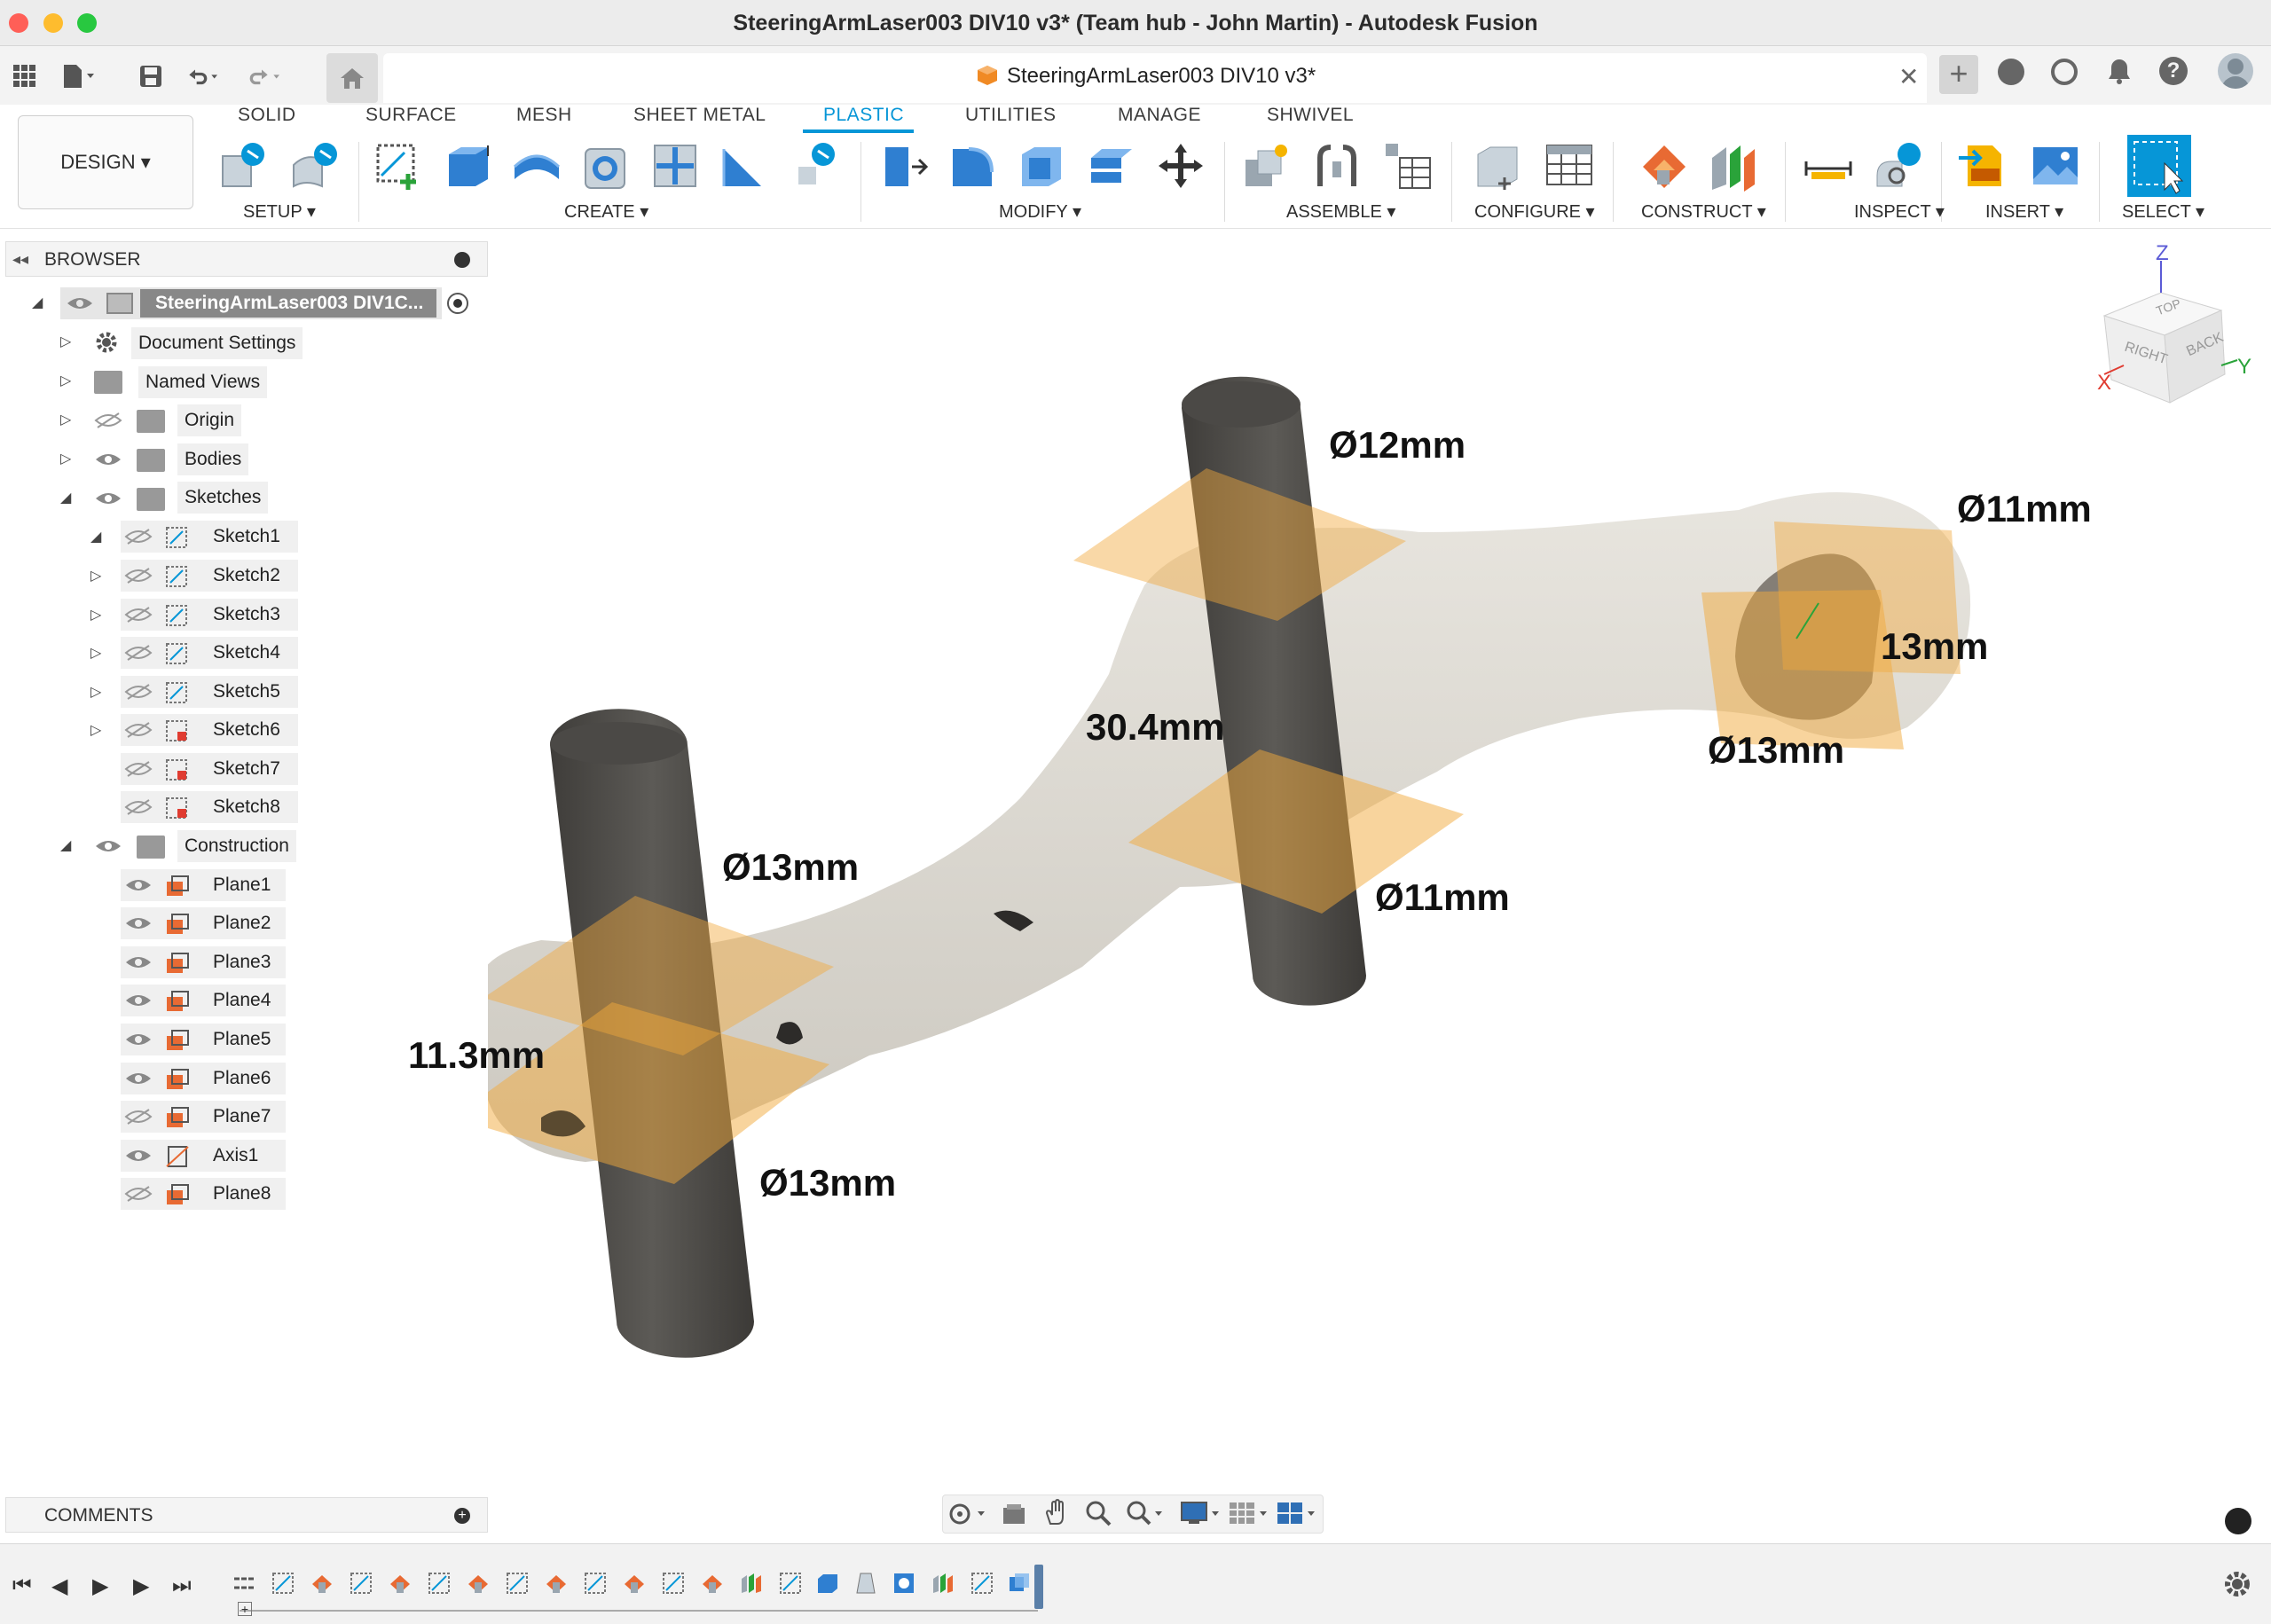 The width and height of the screenshot is (2271, 1624). I want to click on browser-item-named-views: Named Views, so click(203, 382).